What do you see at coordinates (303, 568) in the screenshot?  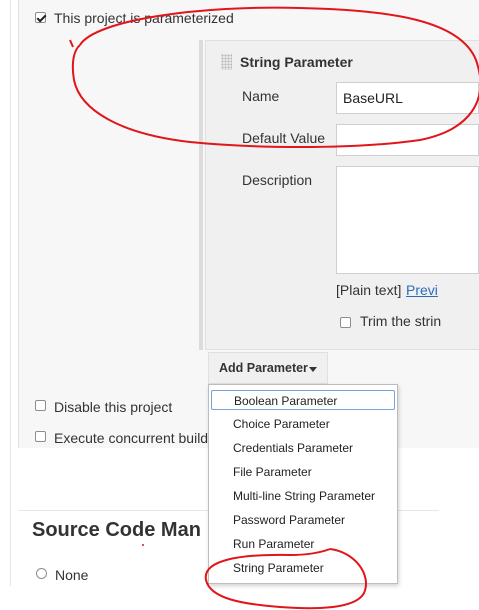 I see `menu-item-string-parameter: String Parameter` at bounding box center [303, 568].